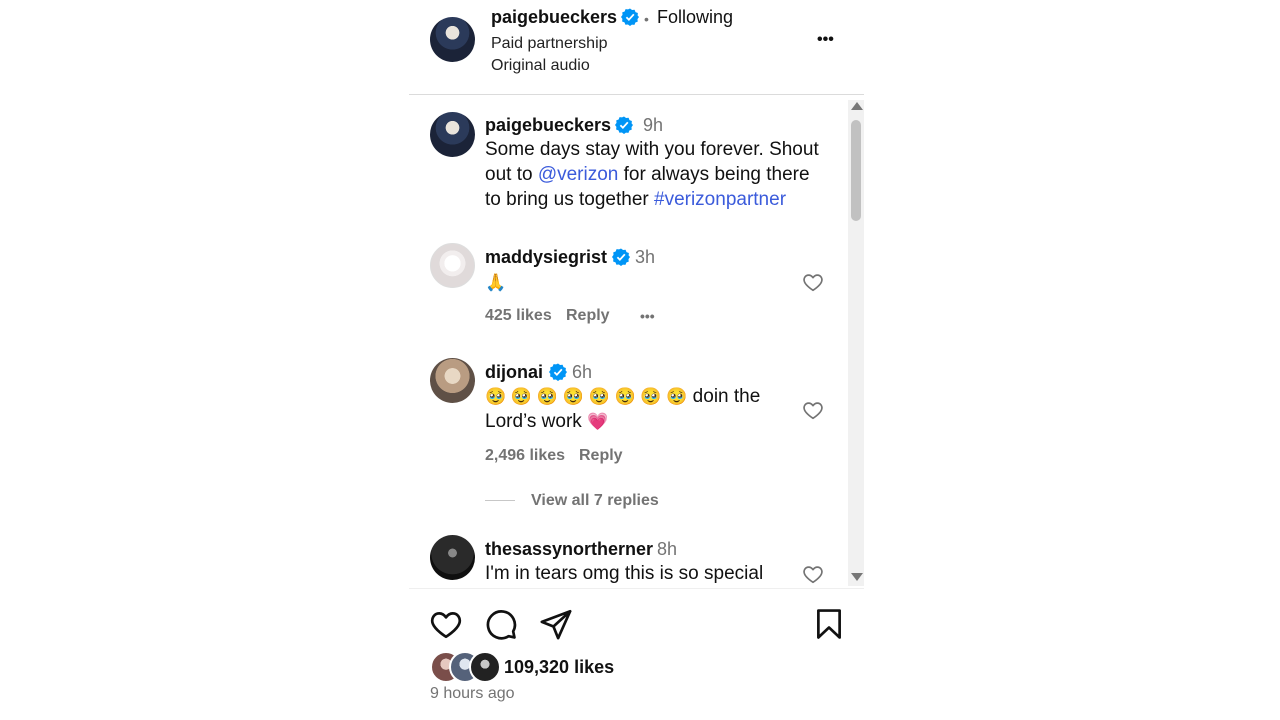 The width and height of the screenshot is (1280, 720). What do you see at coordinates (514, 372) in the screenshot?
I see `comment-username: dijonai` at bounding box center [514, 372].